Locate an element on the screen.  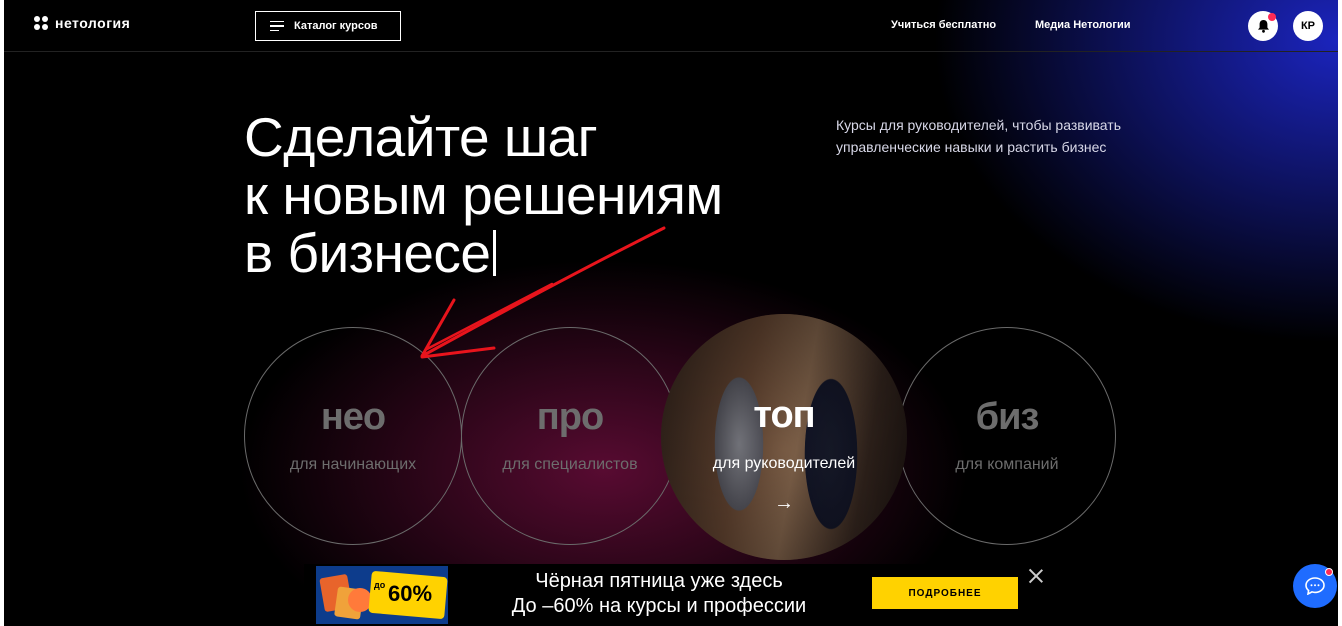
menu-icon is located at coordinates (277, 26).